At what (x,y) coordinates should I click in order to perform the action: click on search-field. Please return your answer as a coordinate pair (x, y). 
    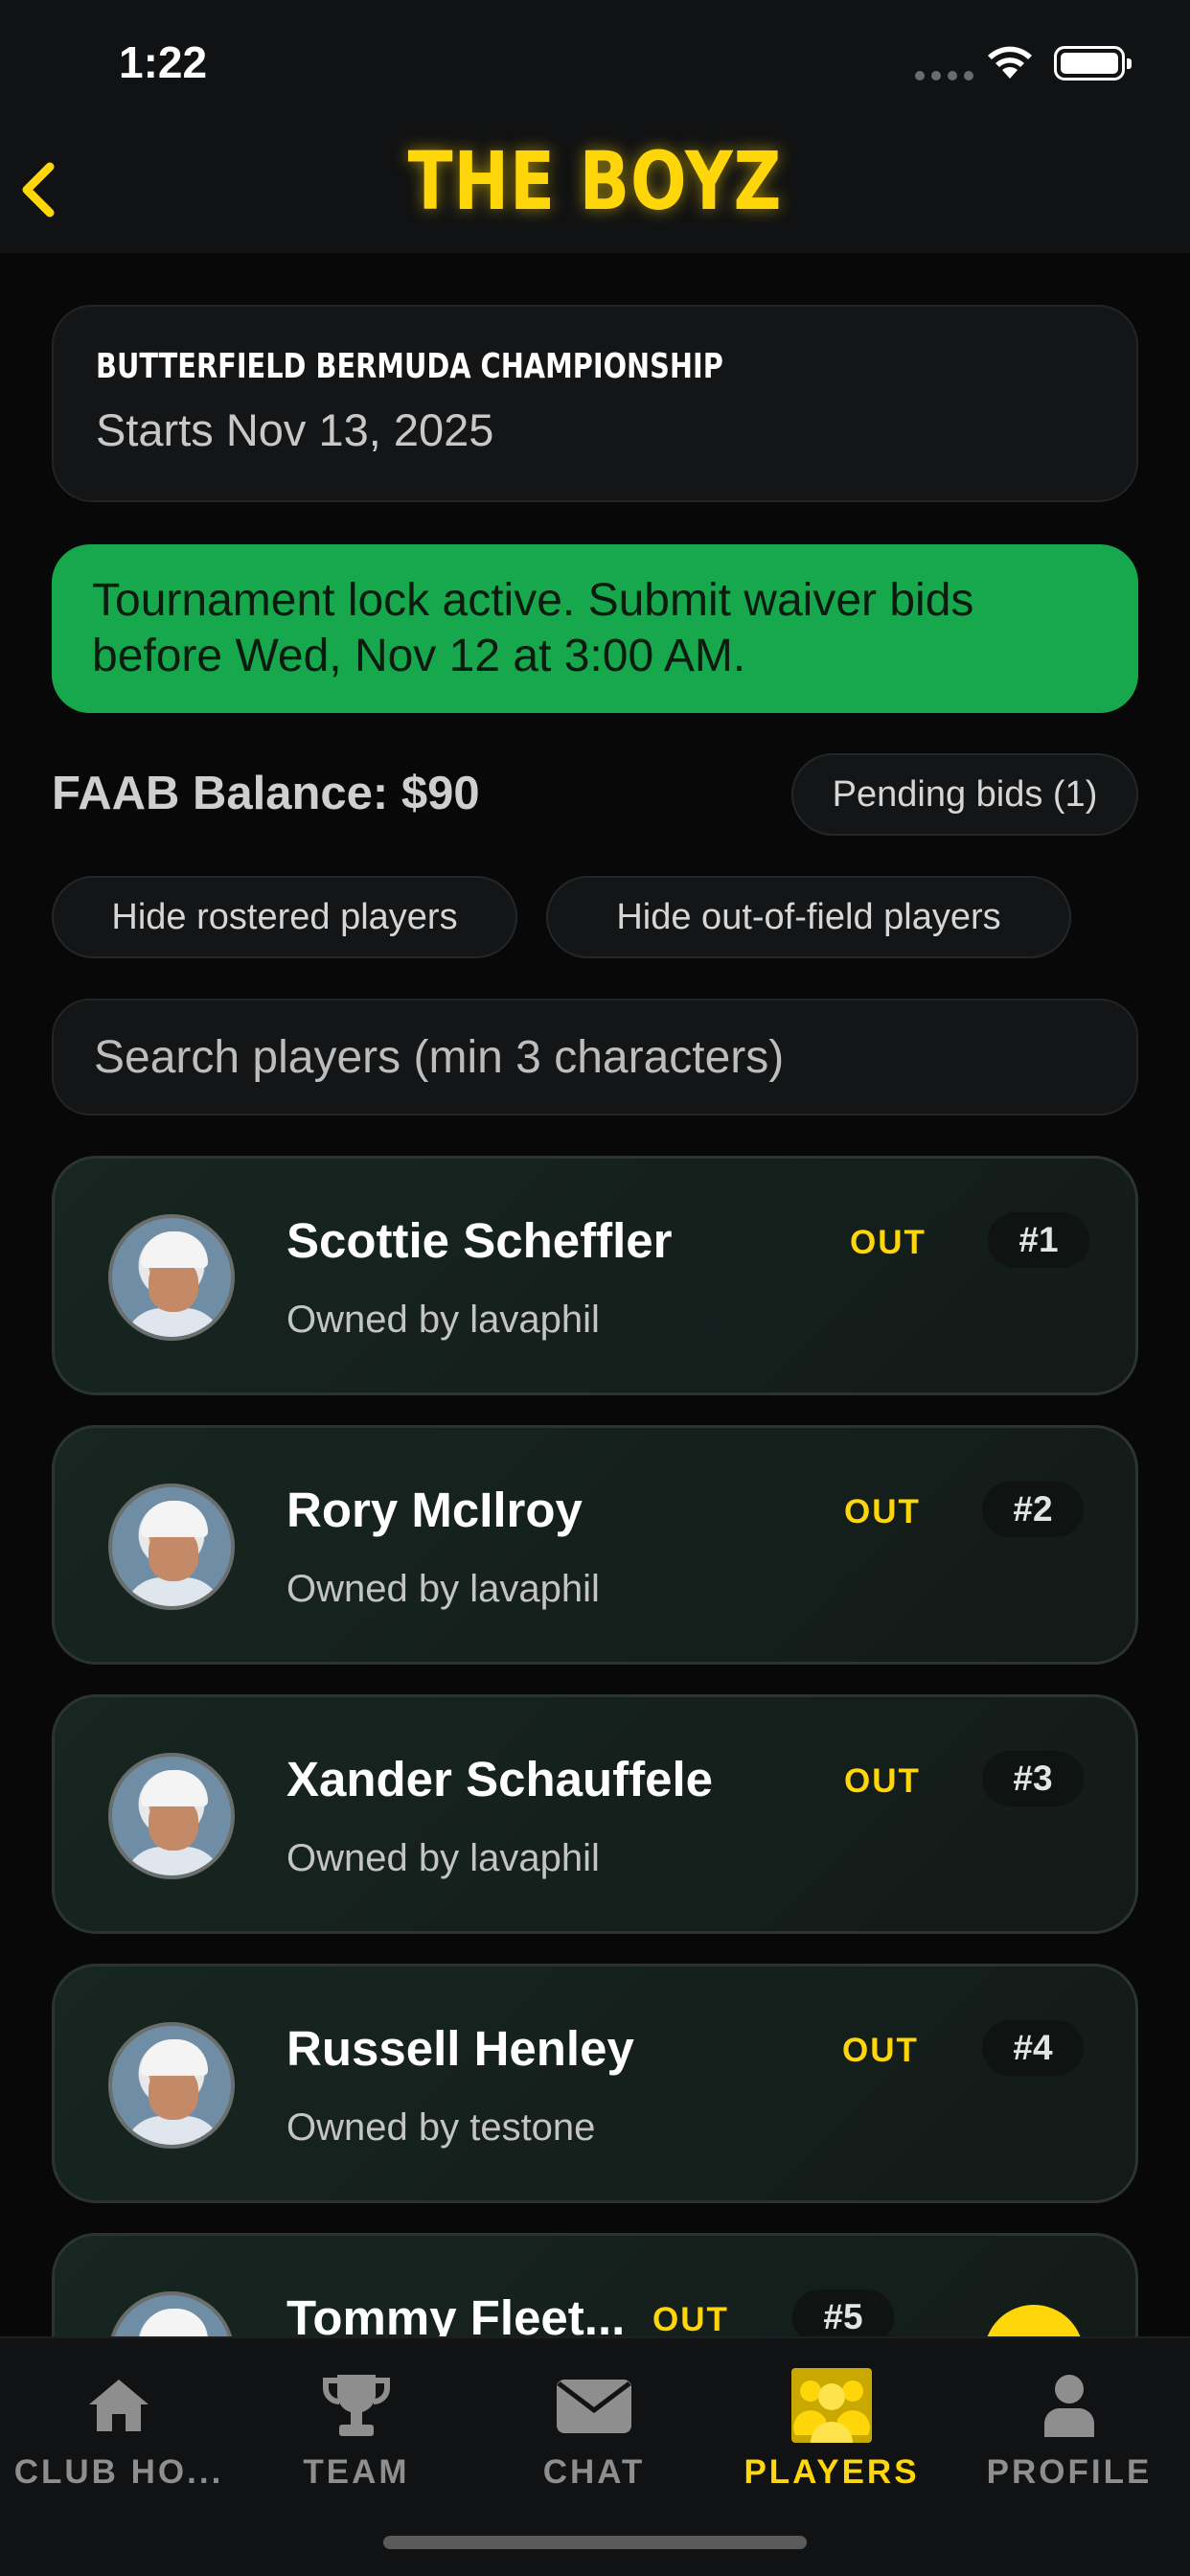
    Looking at the image, I should click on (595, 1057).